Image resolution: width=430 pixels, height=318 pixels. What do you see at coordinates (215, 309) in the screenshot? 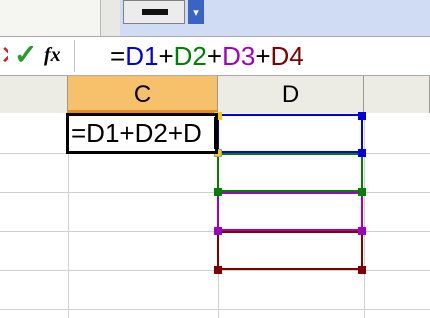
I see `grid-row-line` at bounding box center [215, 309].